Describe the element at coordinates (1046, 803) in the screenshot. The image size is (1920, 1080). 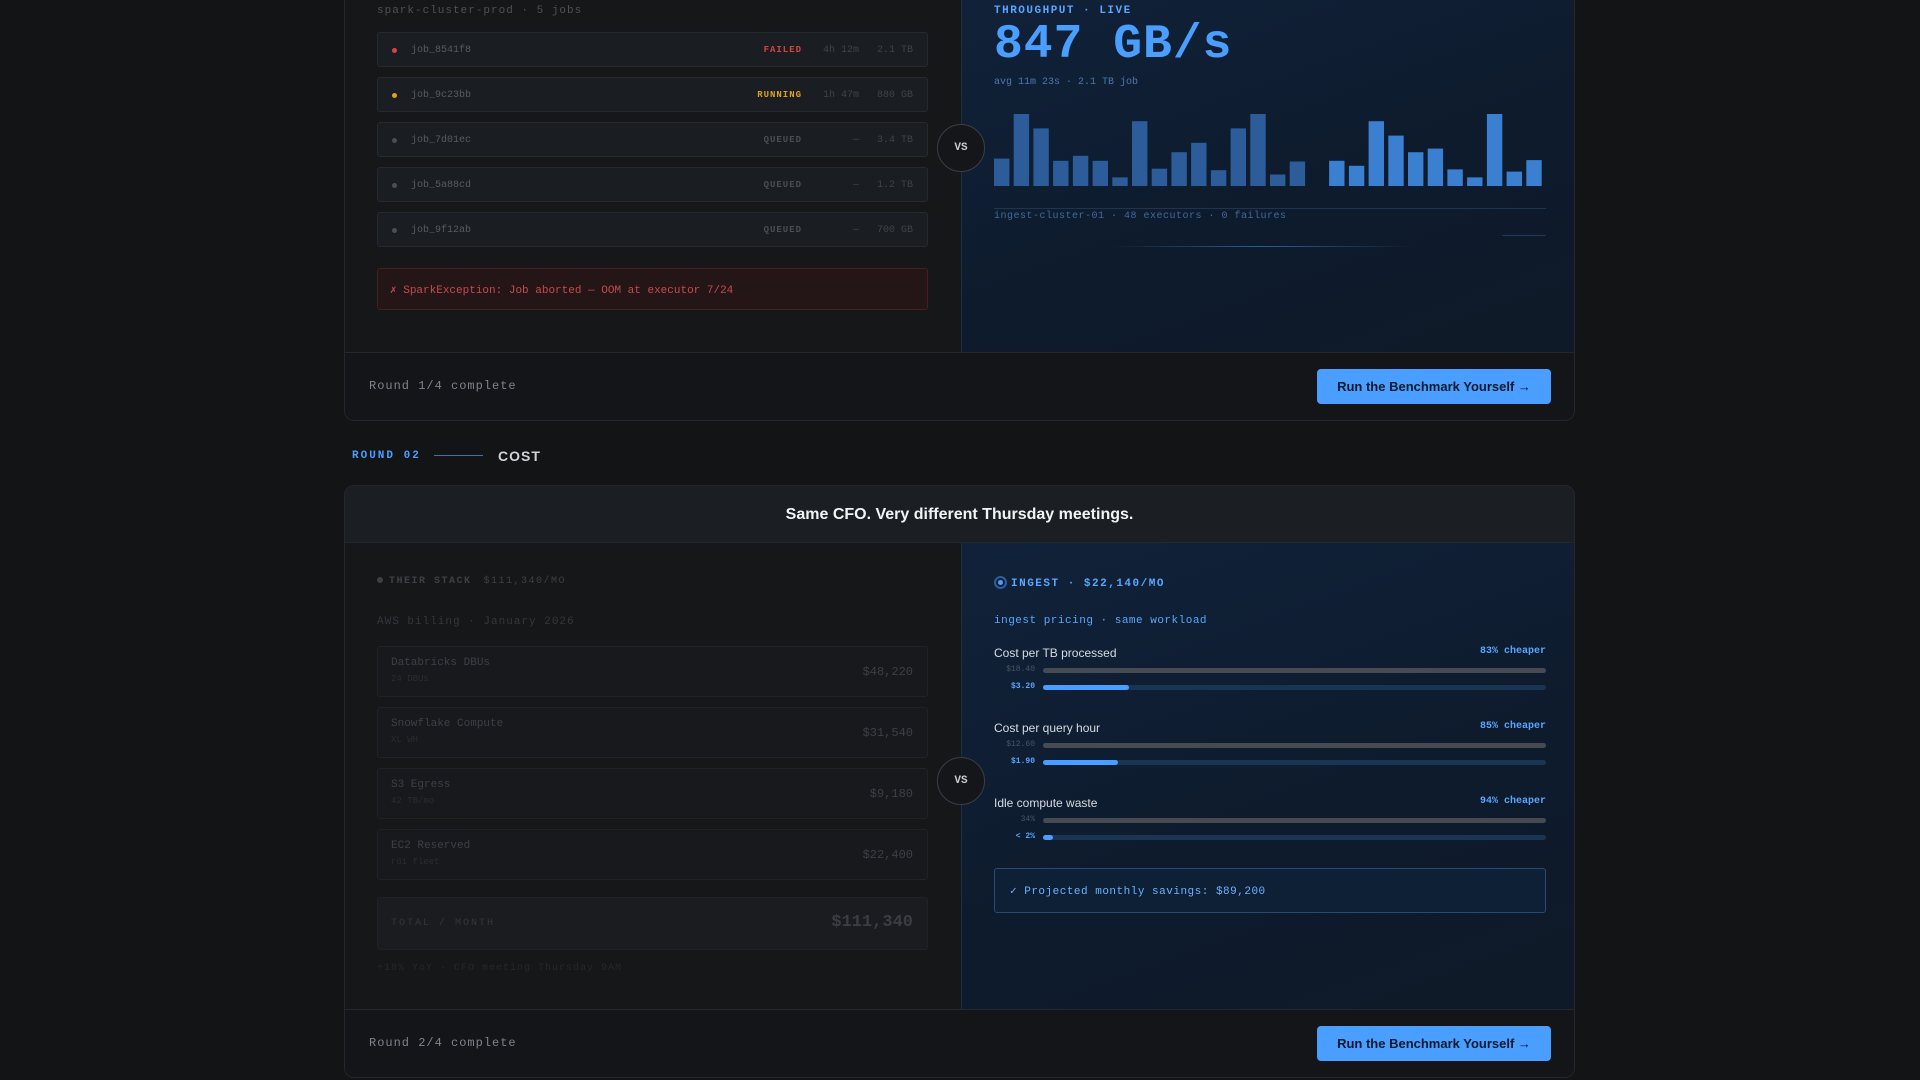
I see `metric-title: Idle compute waste` at that location.